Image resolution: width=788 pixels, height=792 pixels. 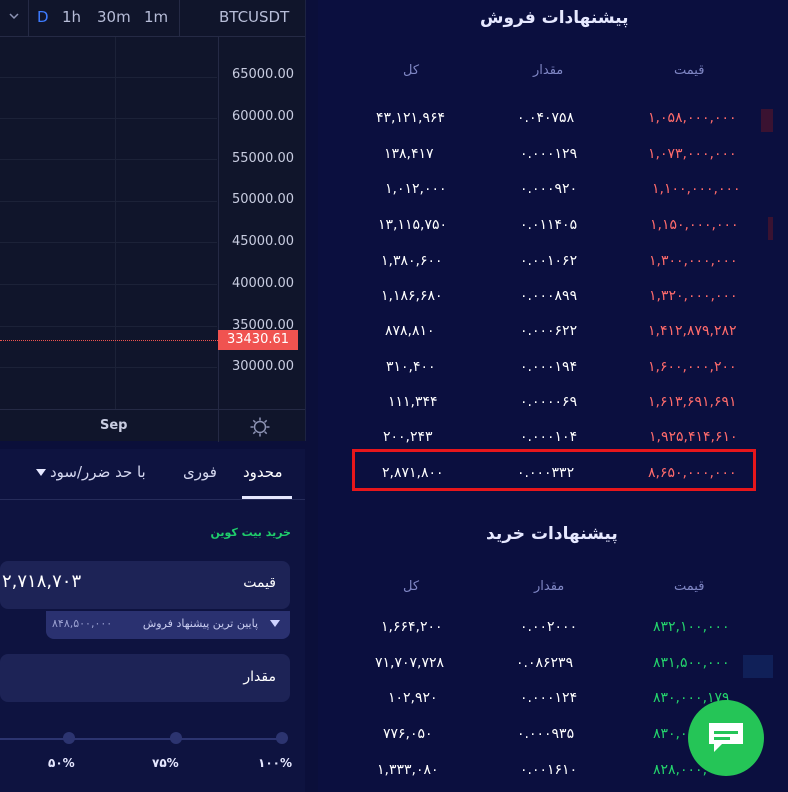 I want to click on chart-toolbar: D 1h 30m 1m BTCUSDT, so click(x=152, y=18).